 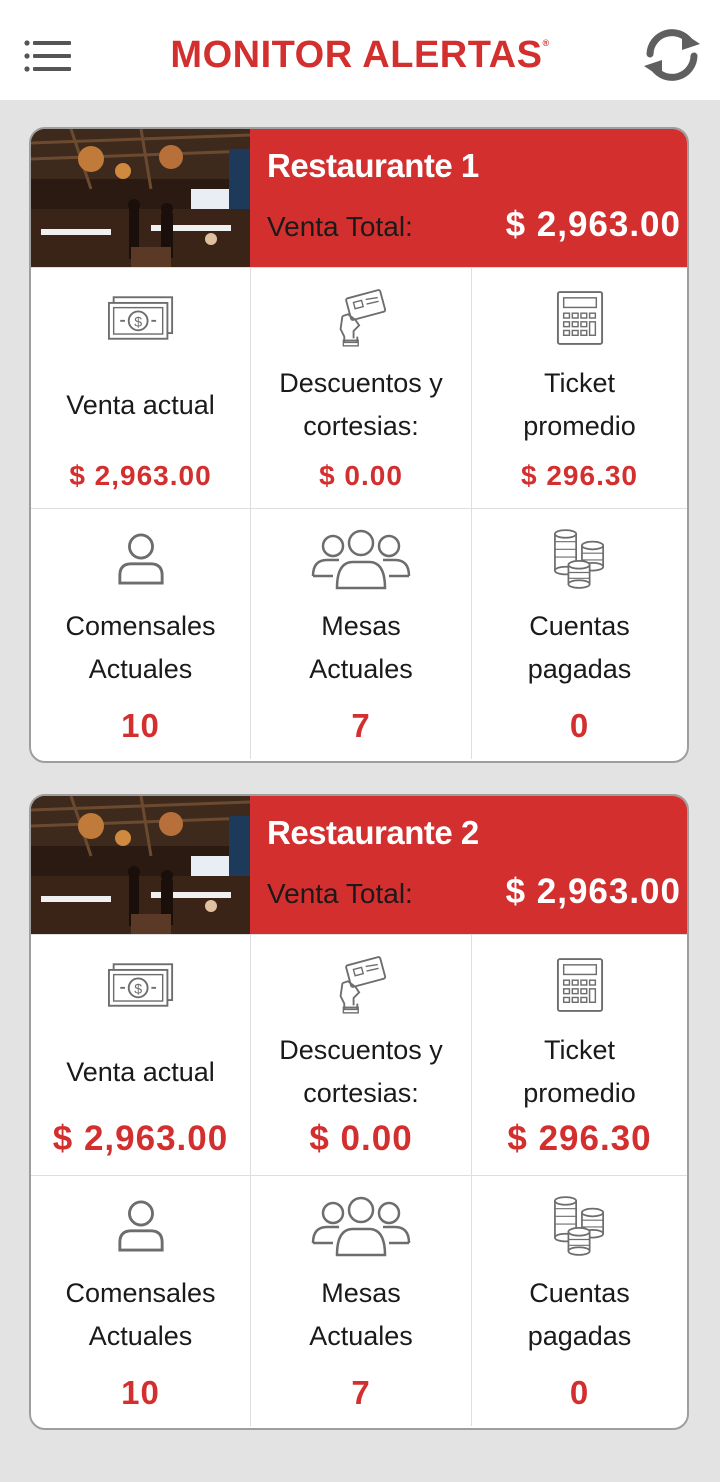 What do you see at coordinates (546, 43) in the screenshot?
I see `registered-mark: ®` at bounding box center [546, 43].